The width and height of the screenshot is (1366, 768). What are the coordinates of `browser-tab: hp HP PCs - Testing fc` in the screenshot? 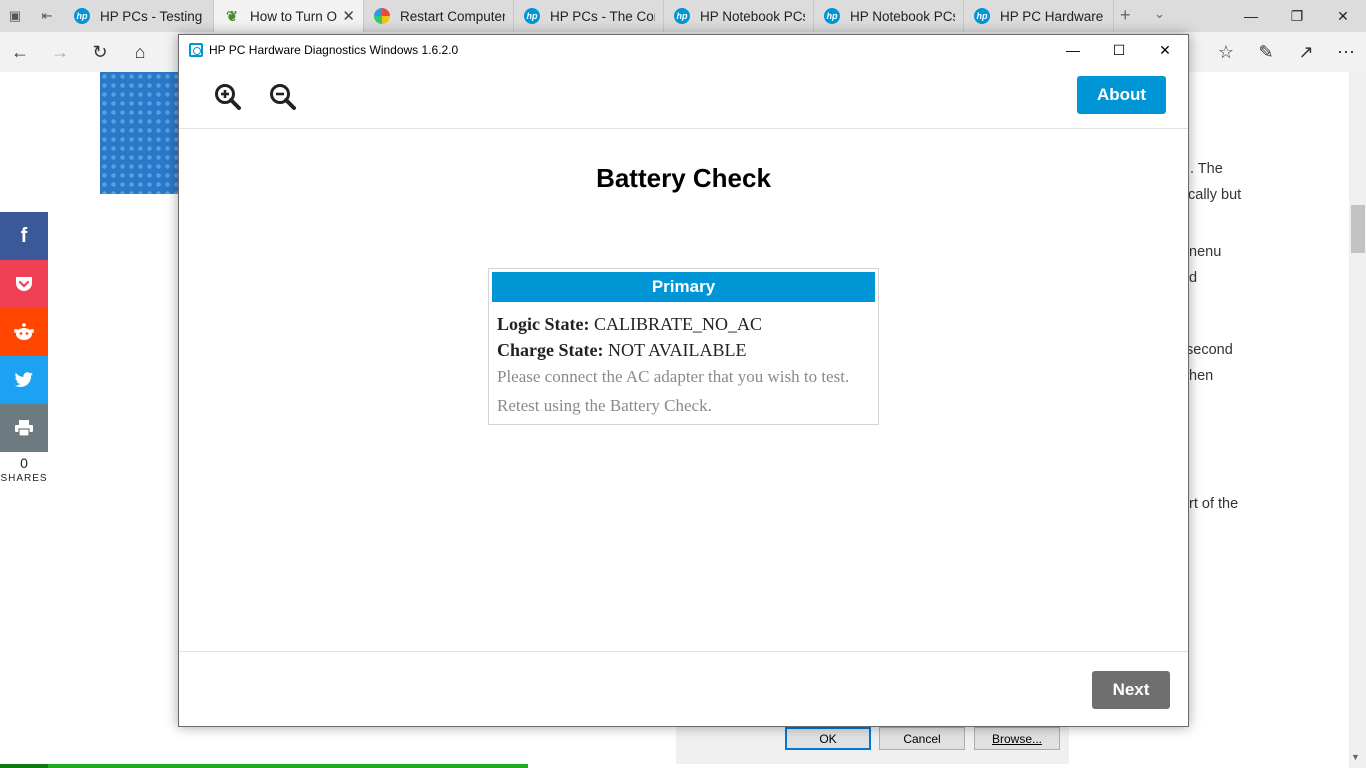 It's located at (139, 16).